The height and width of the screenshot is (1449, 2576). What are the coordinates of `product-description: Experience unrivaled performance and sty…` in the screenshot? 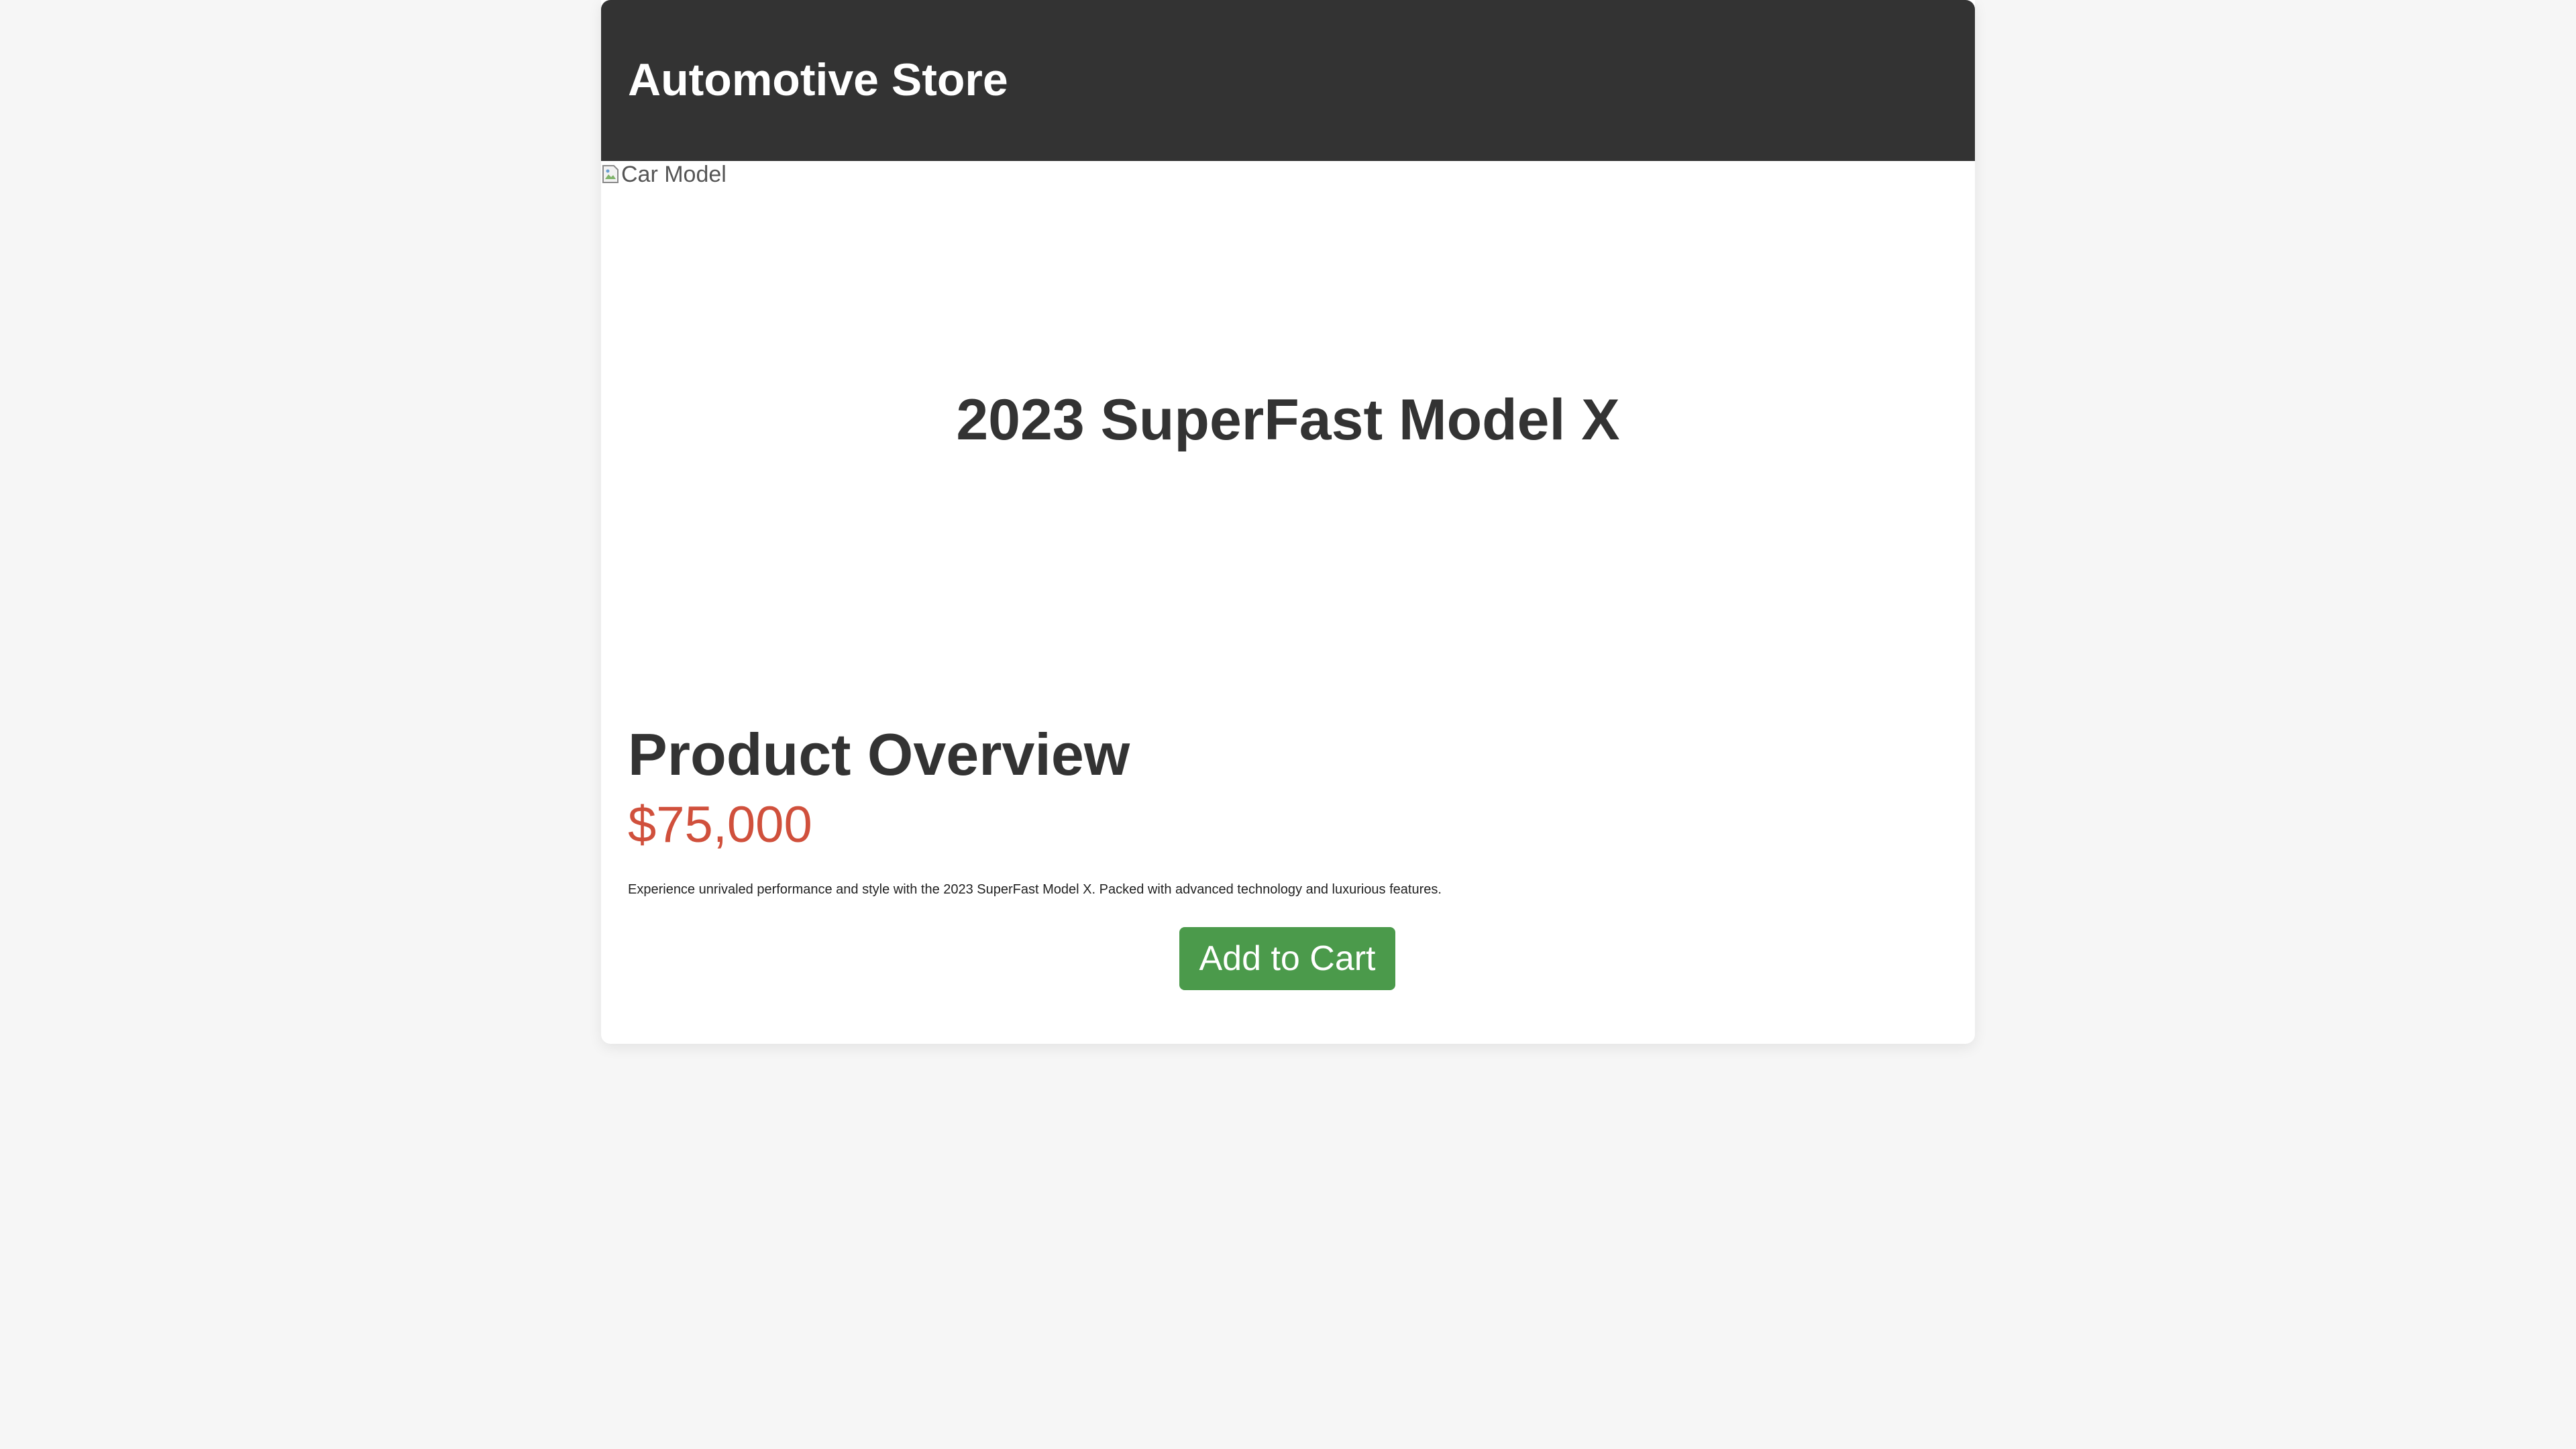 It's located at (1035, 889).